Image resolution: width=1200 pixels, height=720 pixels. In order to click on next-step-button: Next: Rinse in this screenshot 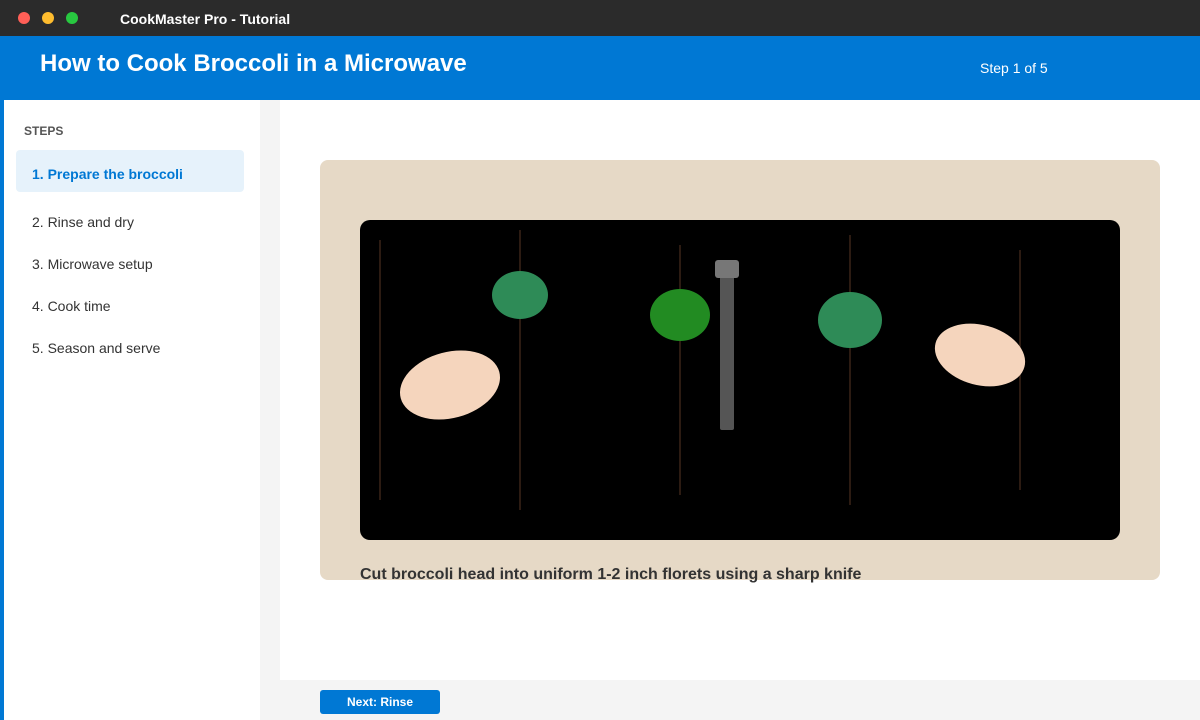, I will do `click(380, 702)`.